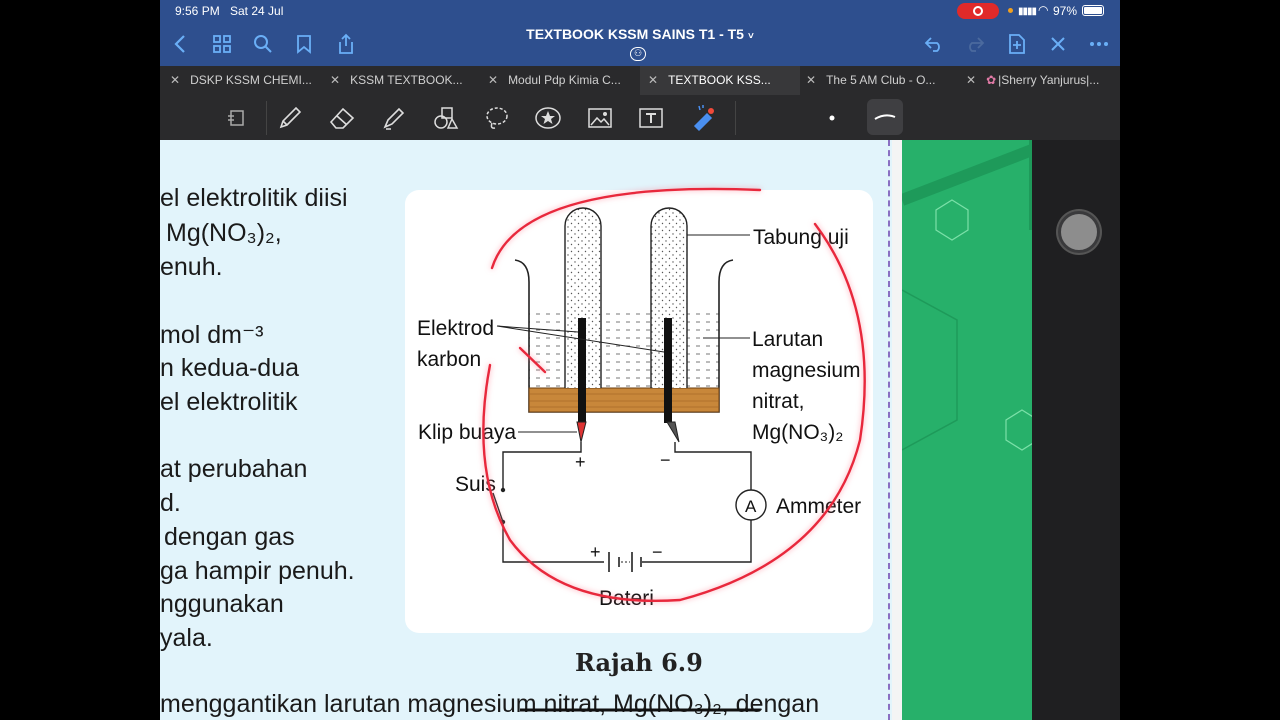 The image size is (1280, 720). I want to click on label-ammeter-symbol: A, so click(751, 506).